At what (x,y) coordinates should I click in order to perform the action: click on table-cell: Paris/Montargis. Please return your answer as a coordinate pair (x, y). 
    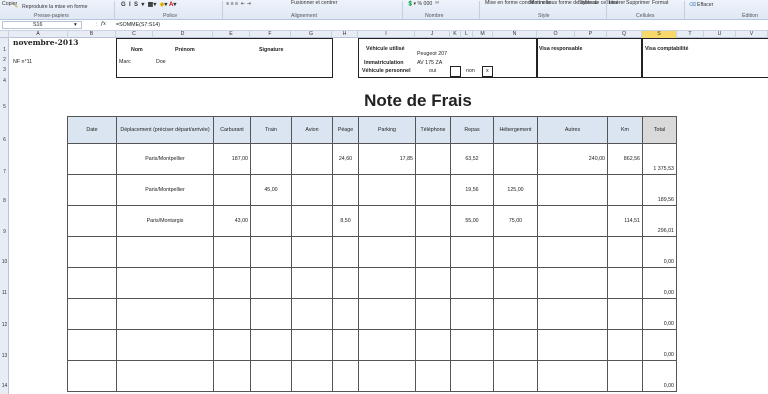
    Looking at the image, I should click on (165, 221).